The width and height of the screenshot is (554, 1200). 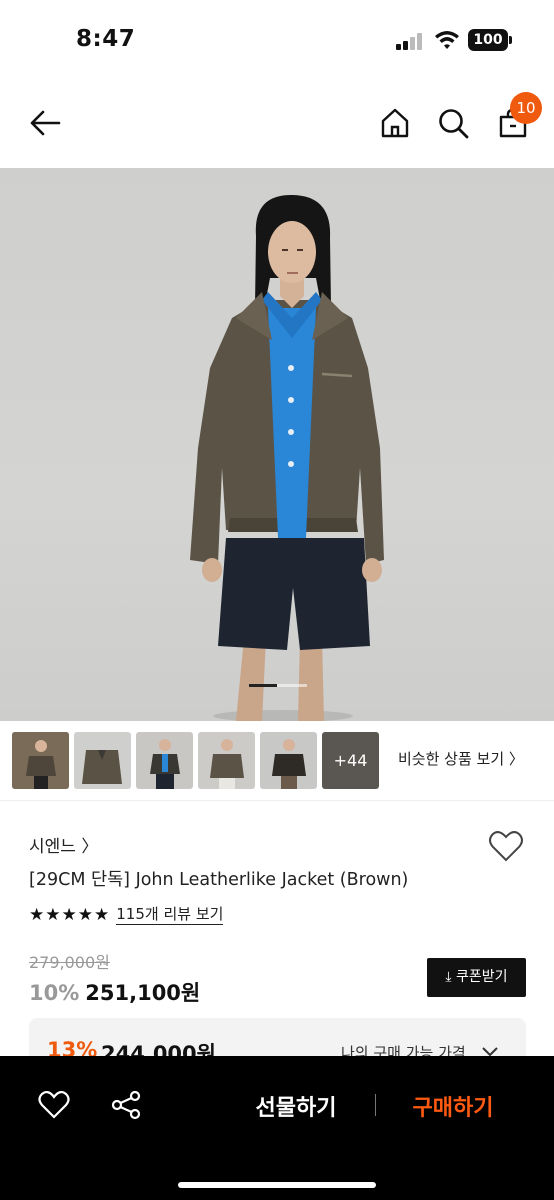 I want to click on price-row: 10% 251,100원, so click(x=114, y=992).